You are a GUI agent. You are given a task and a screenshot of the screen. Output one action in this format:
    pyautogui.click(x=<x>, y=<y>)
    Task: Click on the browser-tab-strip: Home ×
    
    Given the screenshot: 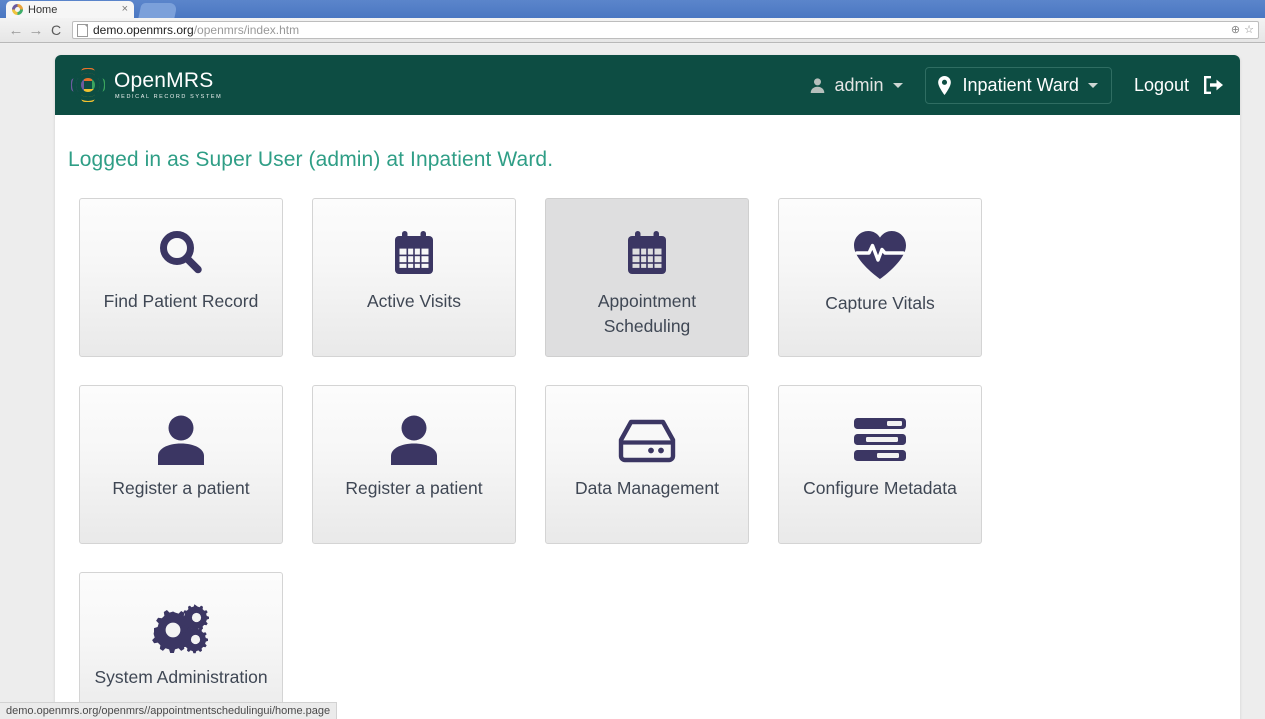 What is the action you would take?
    pyautogui.click(x=632, y=9)
    